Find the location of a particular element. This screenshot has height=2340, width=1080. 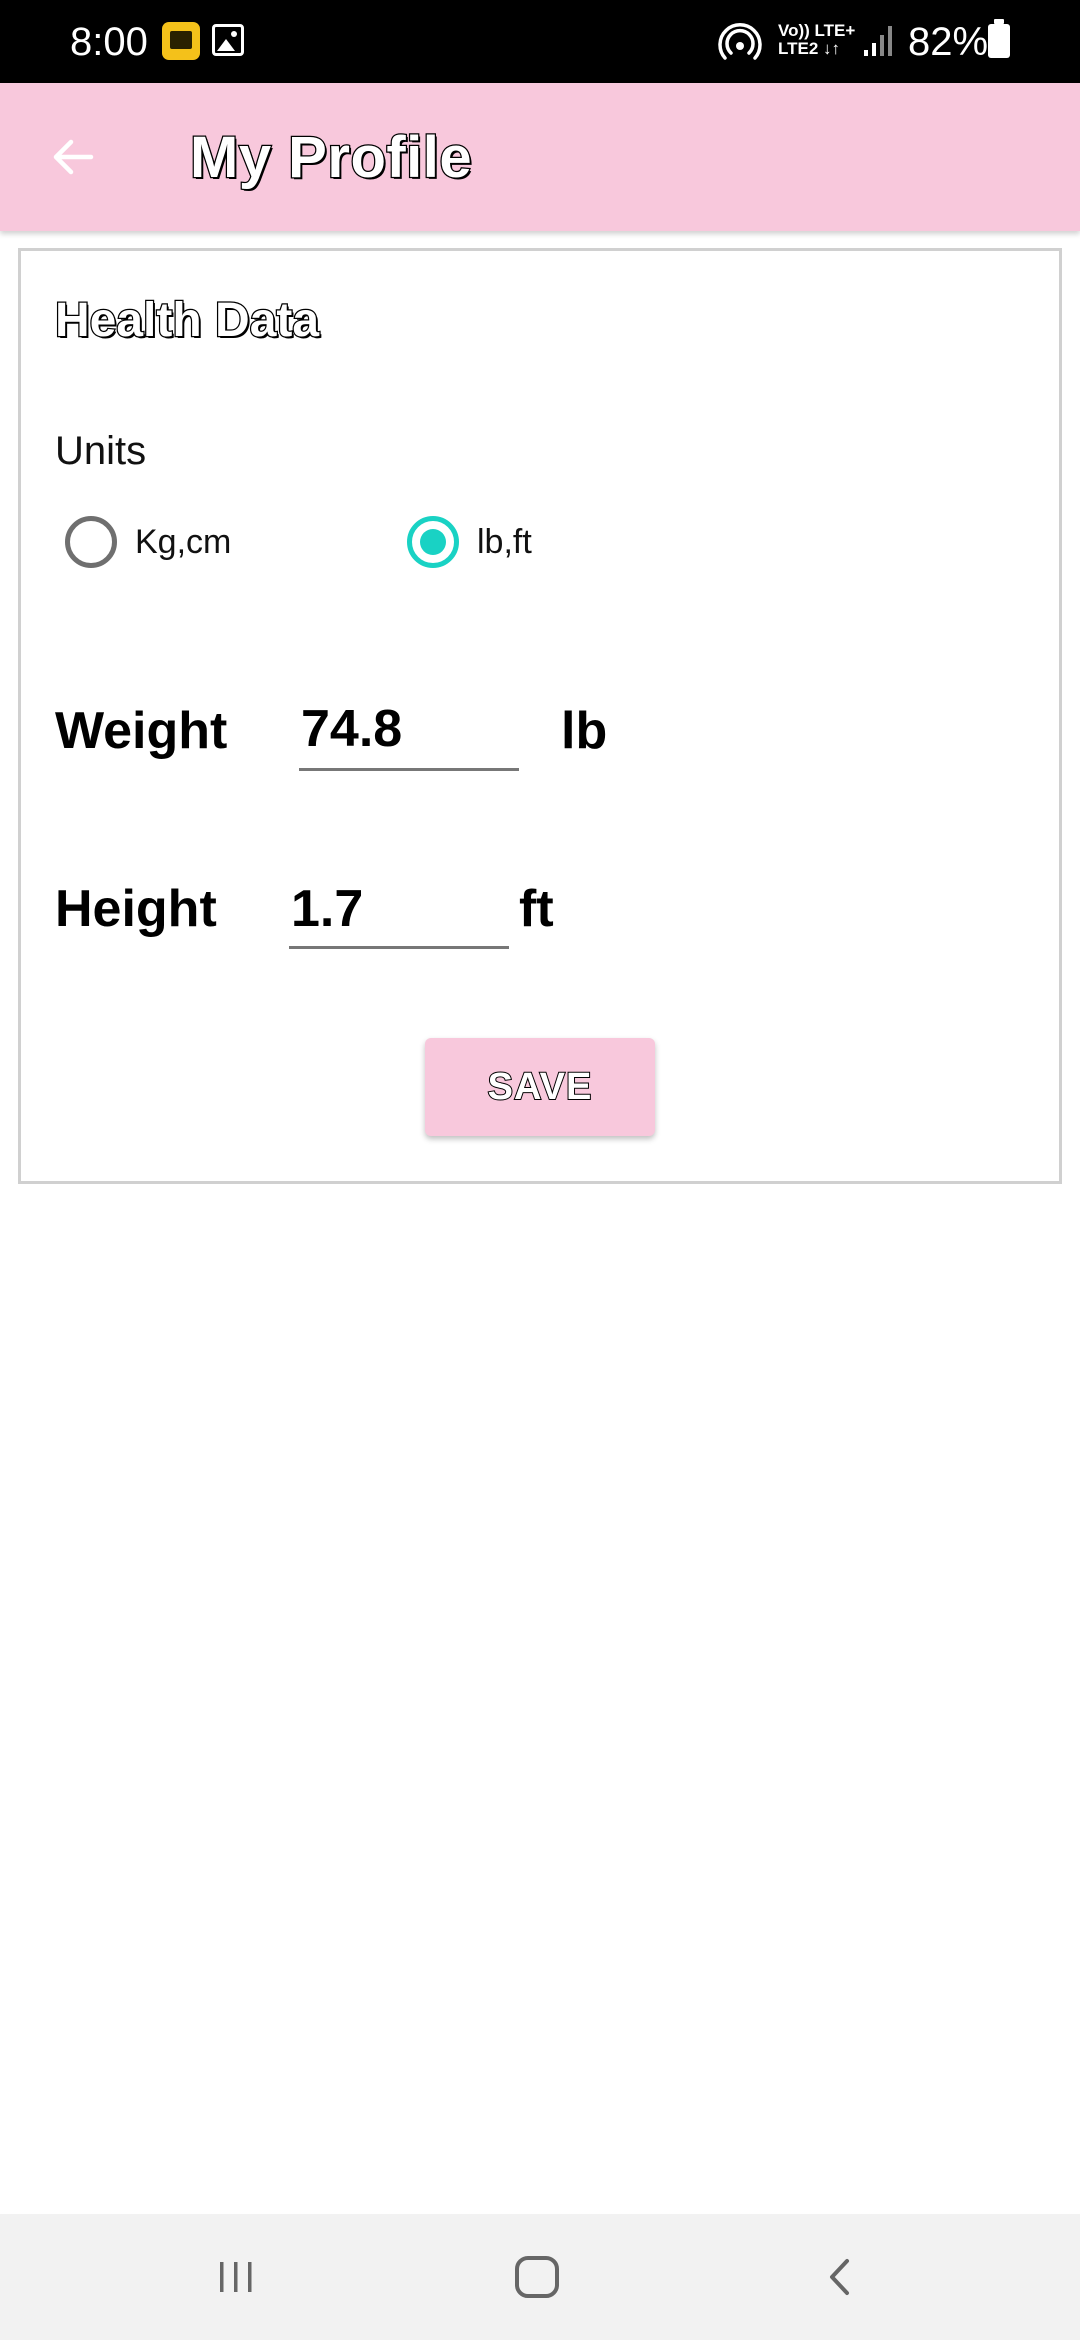

recents-button is located at coordinates (236, 2277).